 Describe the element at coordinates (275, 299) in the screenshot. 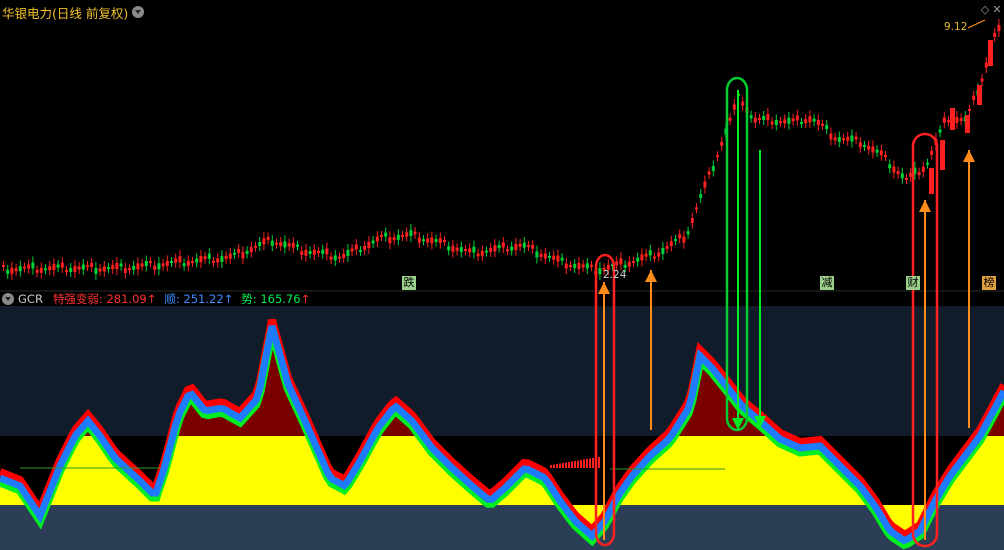

I see `indicator-line3: 势: 165.76↑` at that location.